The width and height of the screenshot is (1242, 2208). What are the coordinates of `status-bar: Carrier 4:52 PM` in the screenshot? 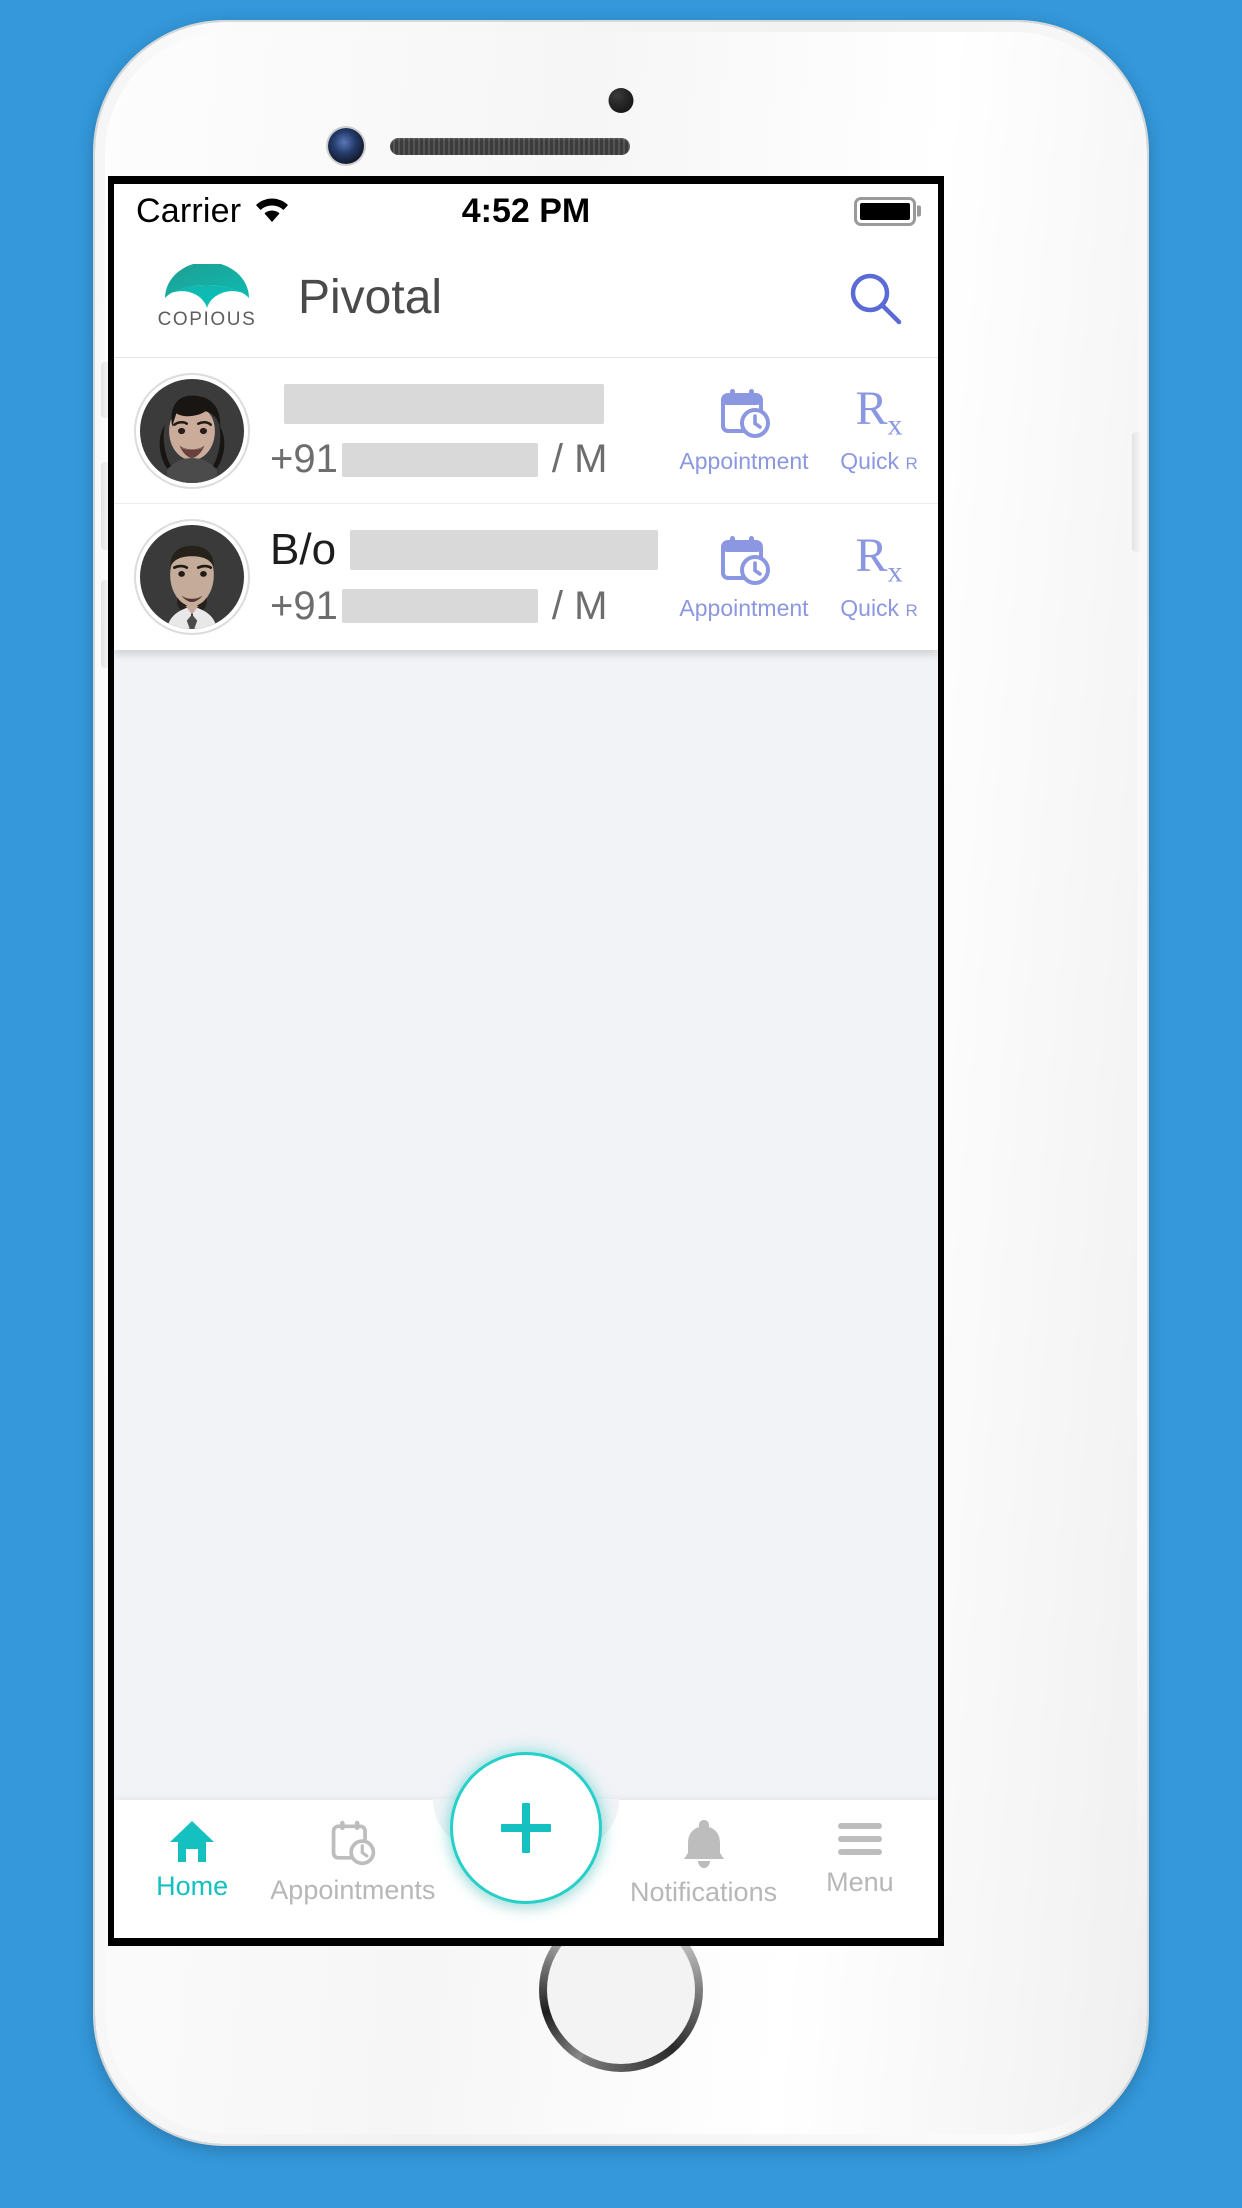 It's located at (526, 211).